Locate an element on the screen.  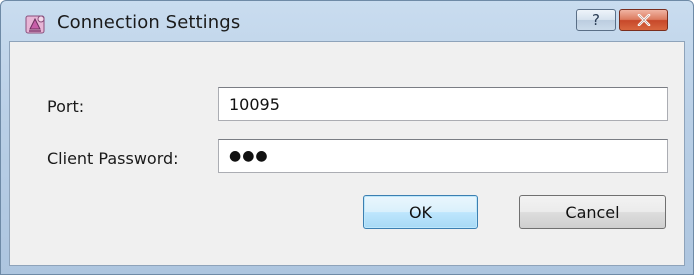
help-button: ? is located at coordinates (596, 20).